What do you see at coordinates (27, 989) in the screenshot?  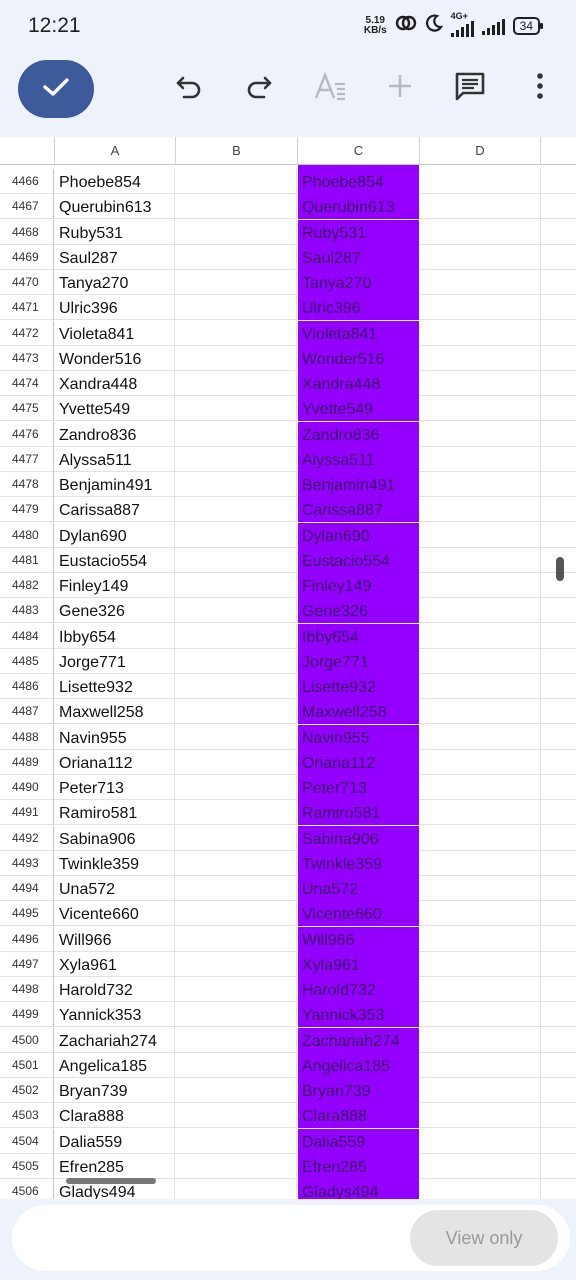 I see `row-number: 4498` at bounding box center [27, 989].